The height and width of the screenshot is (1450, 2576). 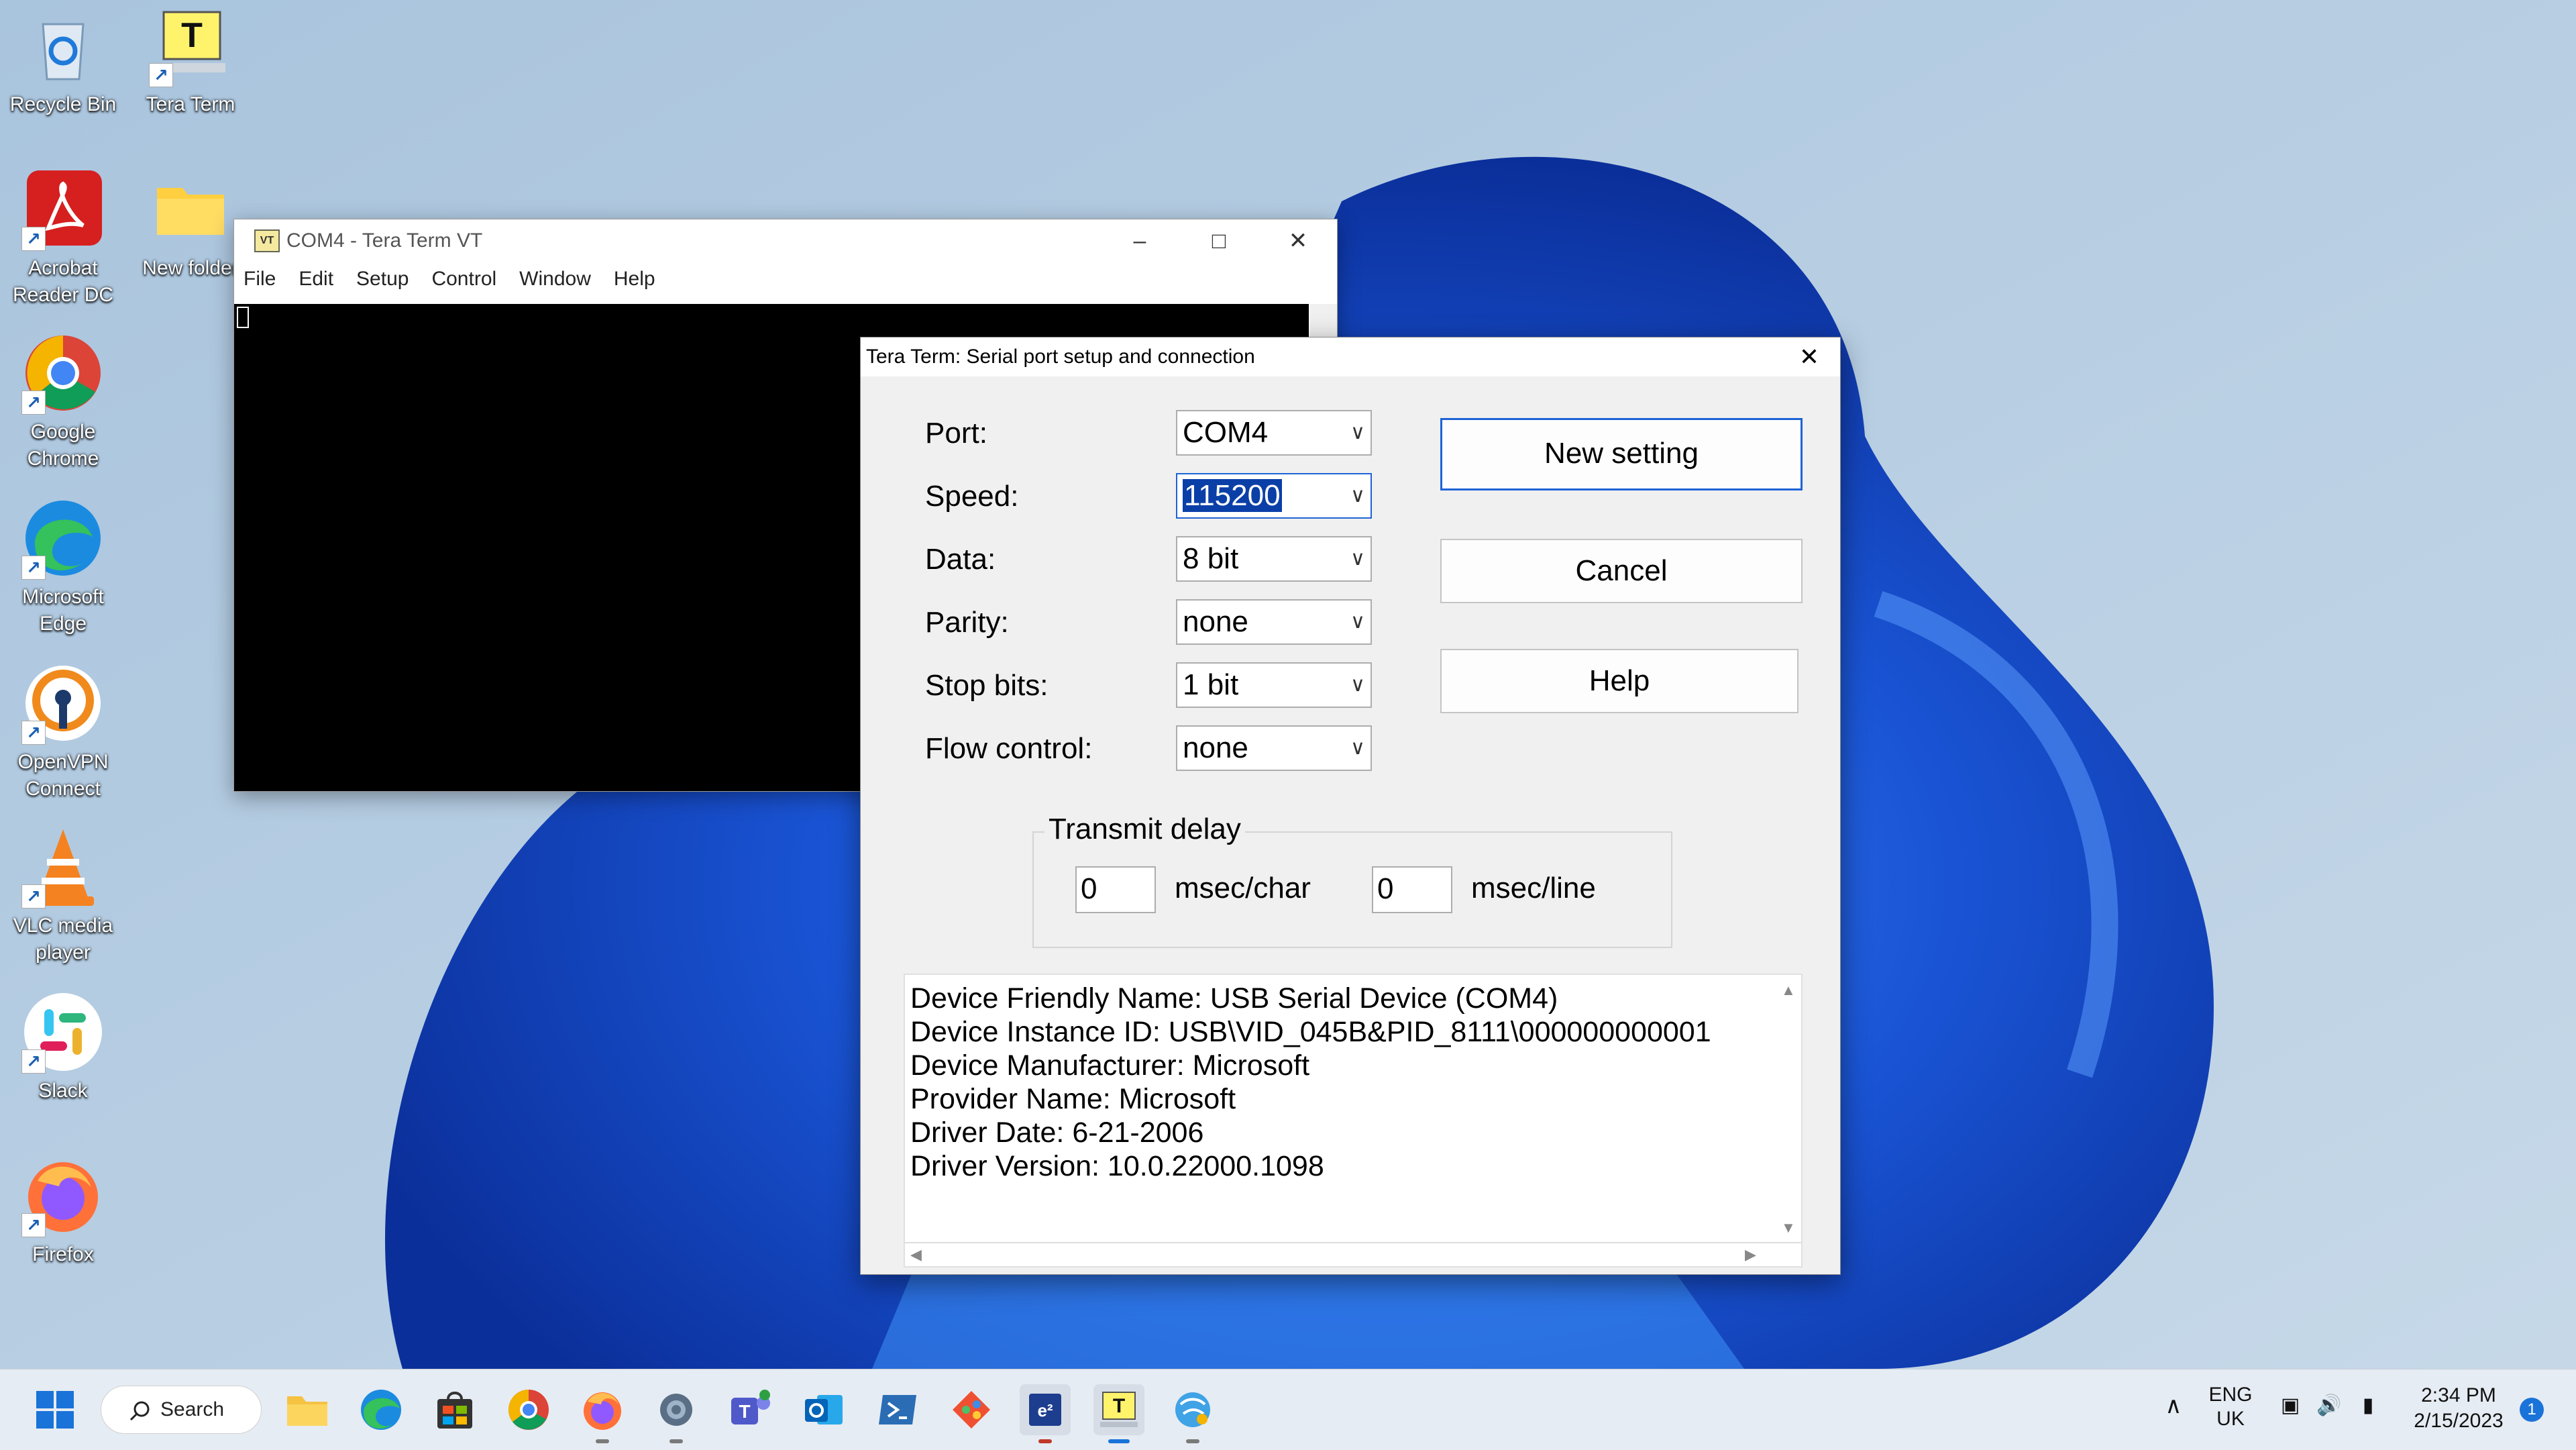 I want to click on edge-icon: ↗, so click(x=63, y=538).